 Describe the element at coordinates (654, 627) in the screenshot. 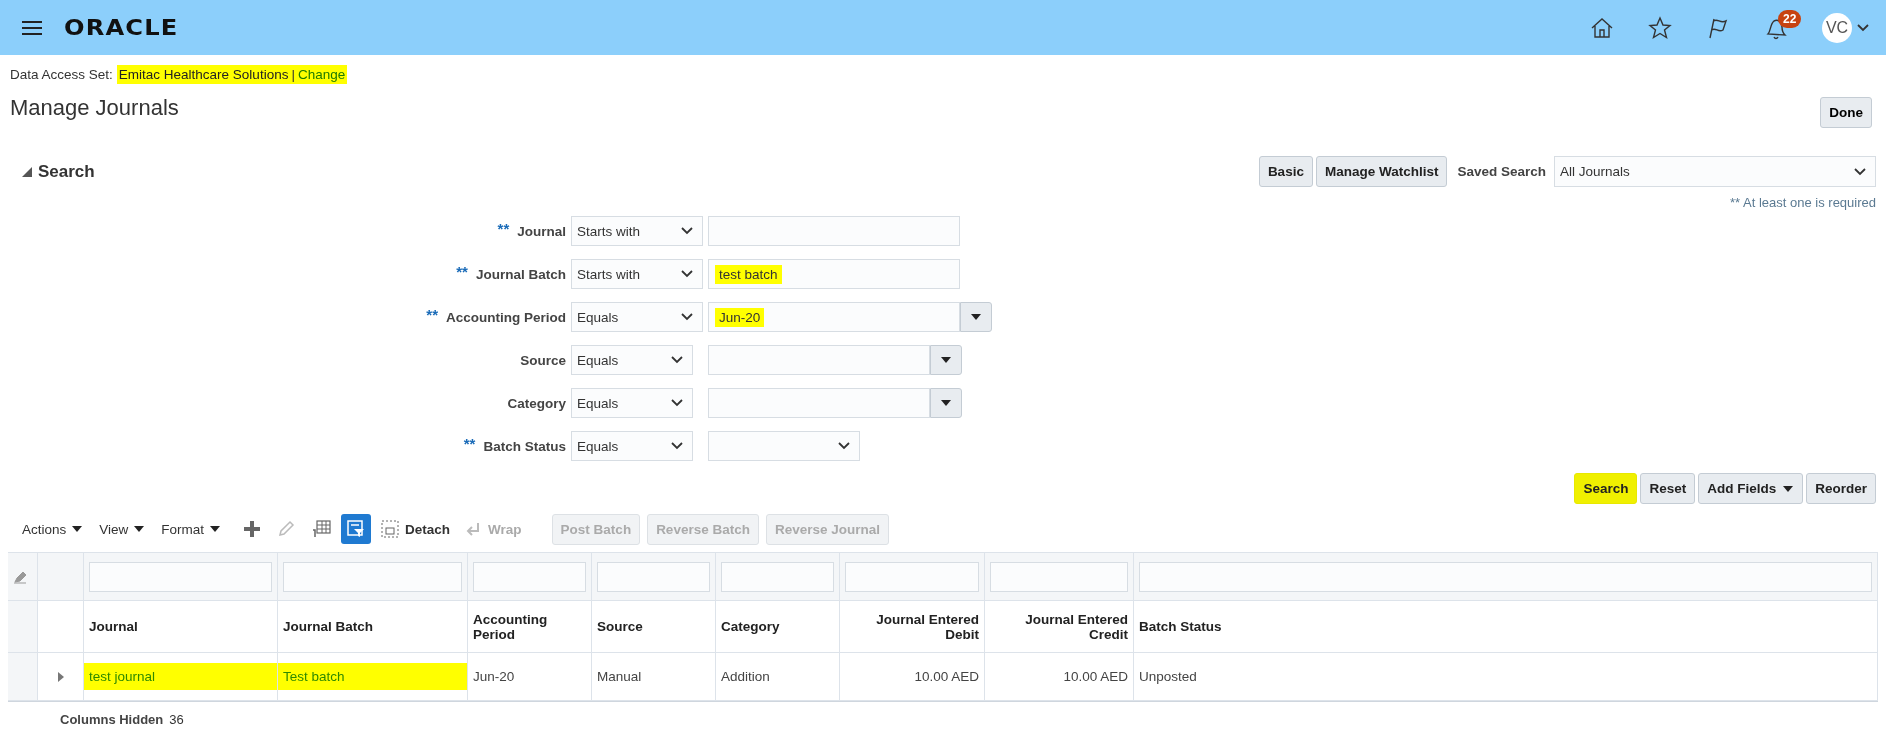

I see `column-header: Source` at that location.